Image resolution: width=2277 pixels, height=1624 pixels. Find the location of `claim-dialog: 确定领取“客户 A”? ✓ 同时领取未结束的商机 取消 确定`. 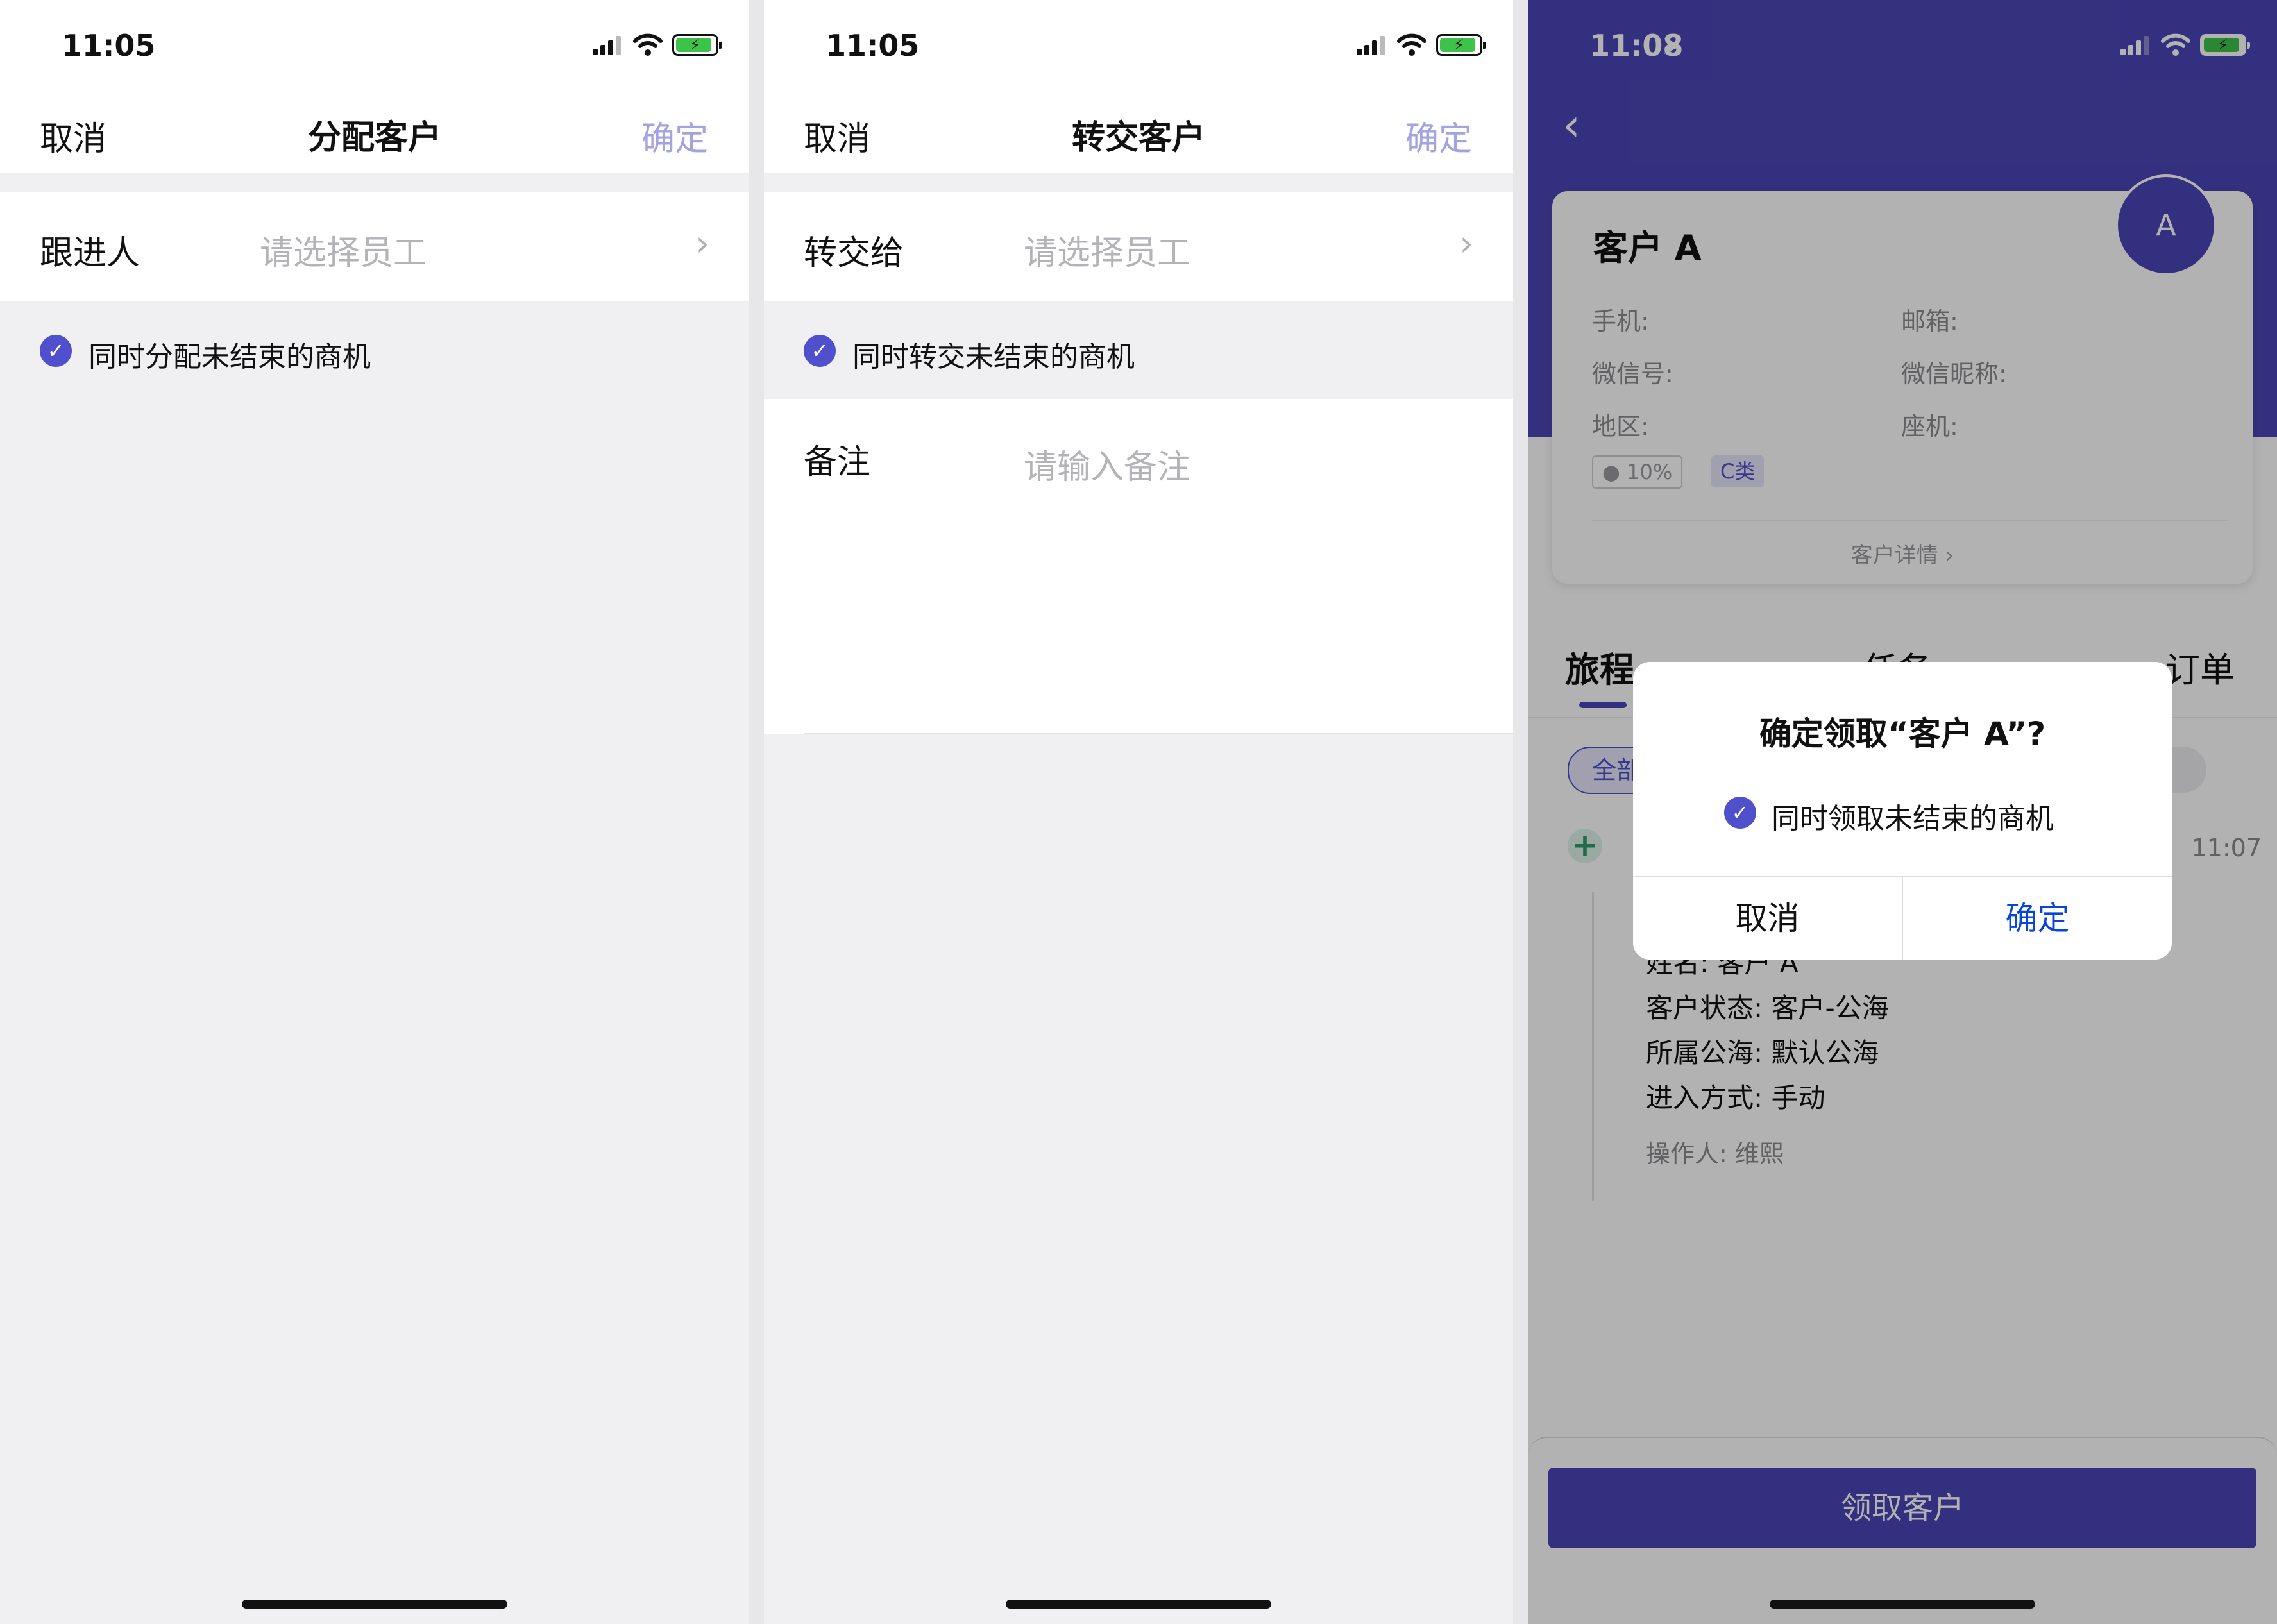

claim-dialog: 确定领取“客户 A”? ✓ 同时领取未结束的商机 取消 确定 is located at coordinates (1902, 811).